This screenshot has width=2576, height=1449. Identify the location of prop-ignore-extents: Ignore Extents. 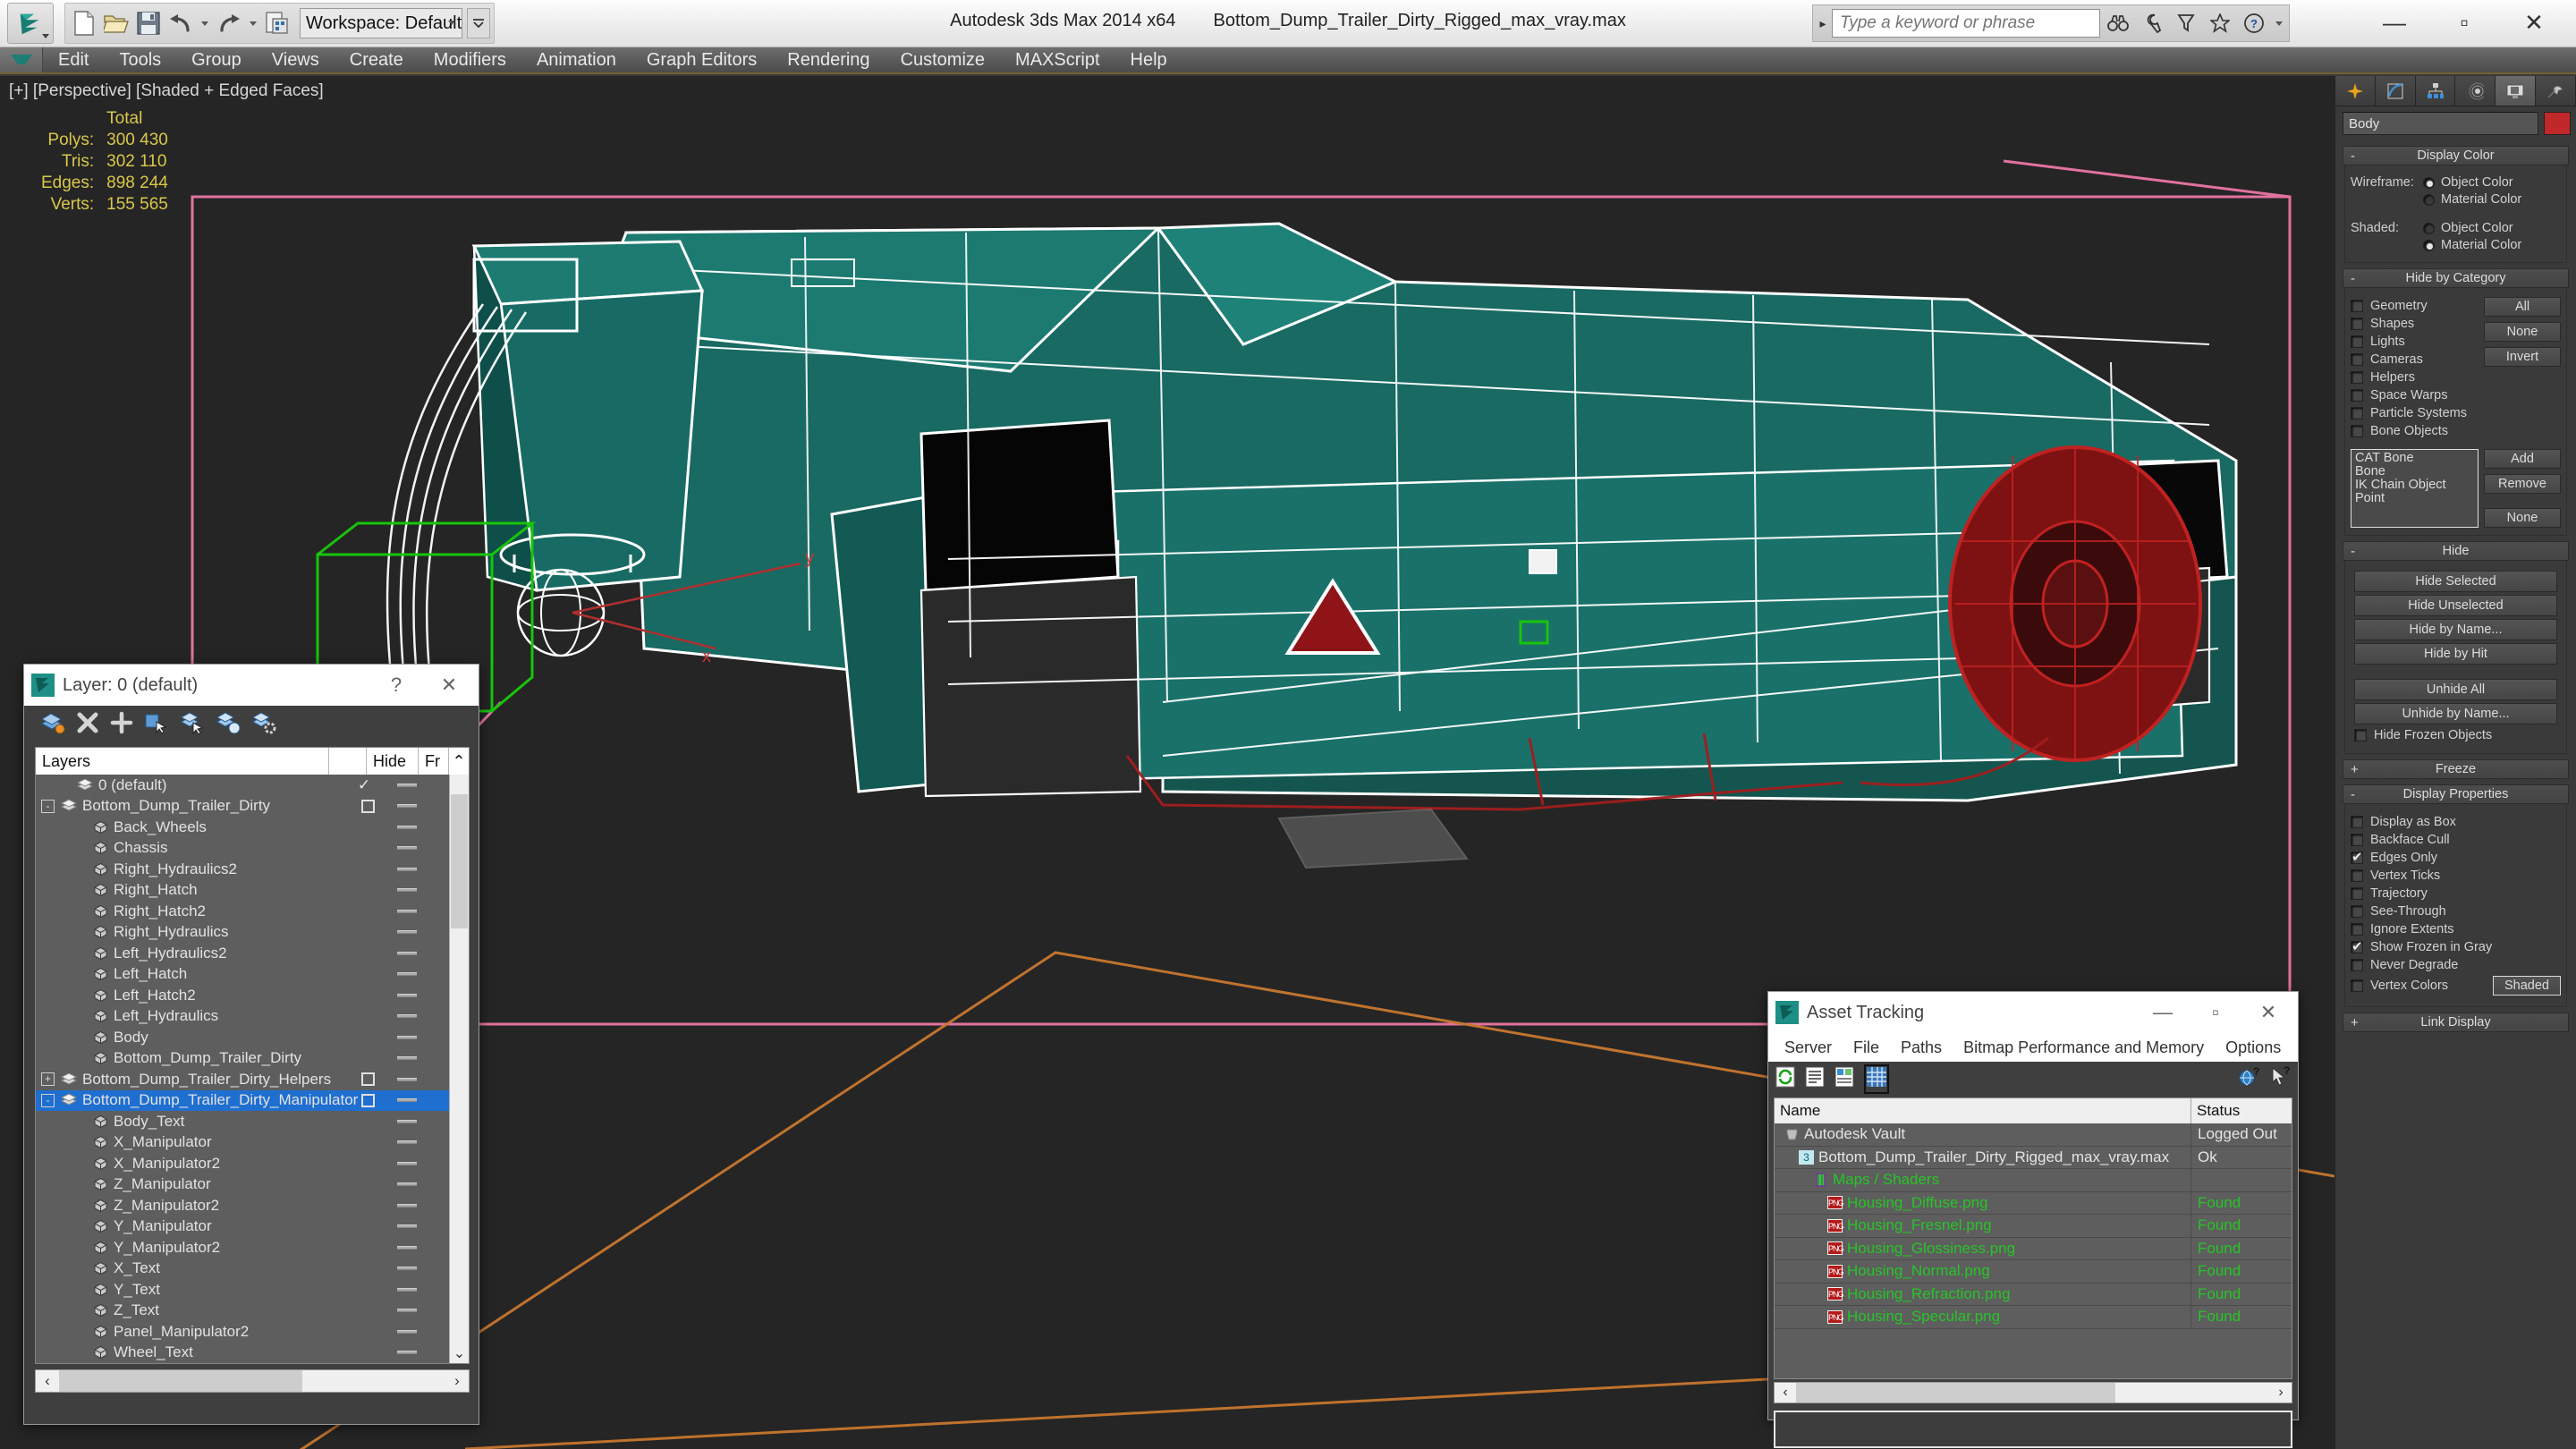
(2456, 929).